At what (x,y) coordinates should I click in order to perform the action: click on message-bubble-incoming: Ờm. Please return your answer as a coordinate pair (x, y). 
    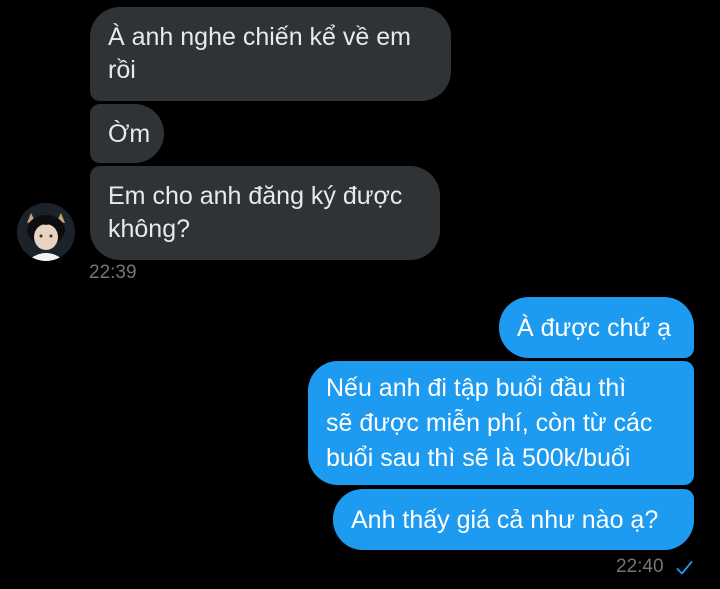
    Looking at the image, I should click on (127, 133).